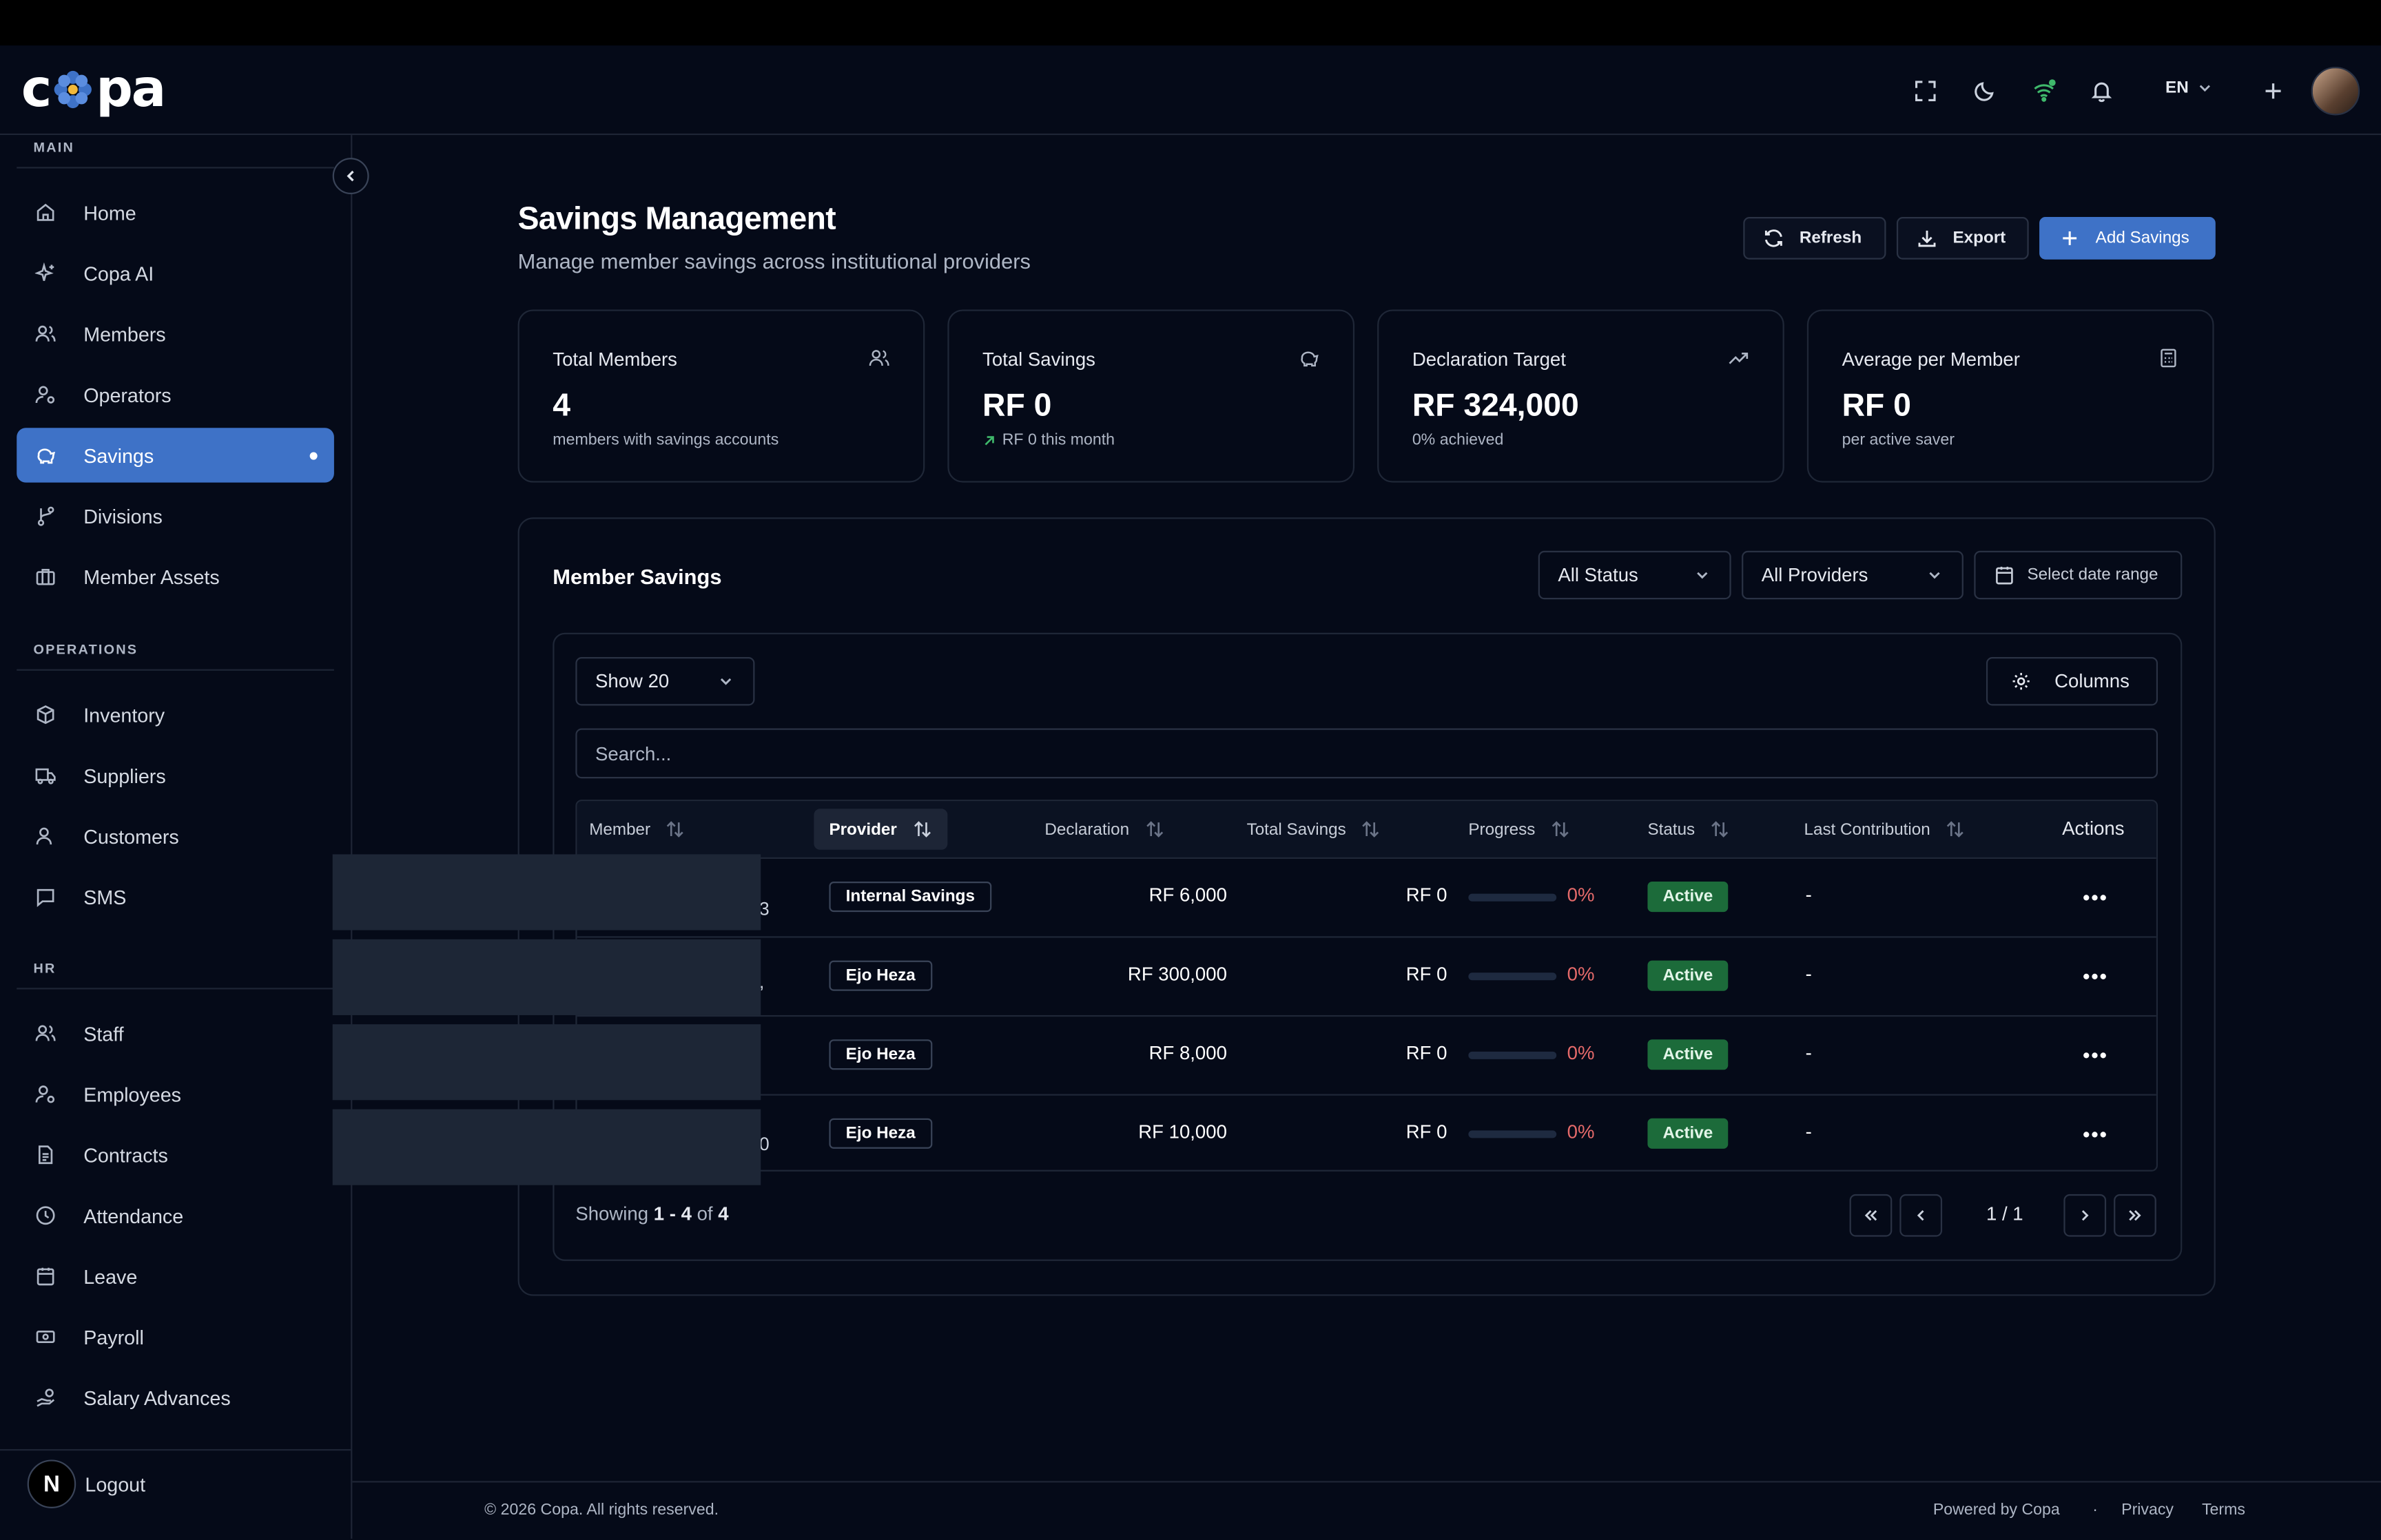  I want to click on column-label: Status, so click(1671, 829).